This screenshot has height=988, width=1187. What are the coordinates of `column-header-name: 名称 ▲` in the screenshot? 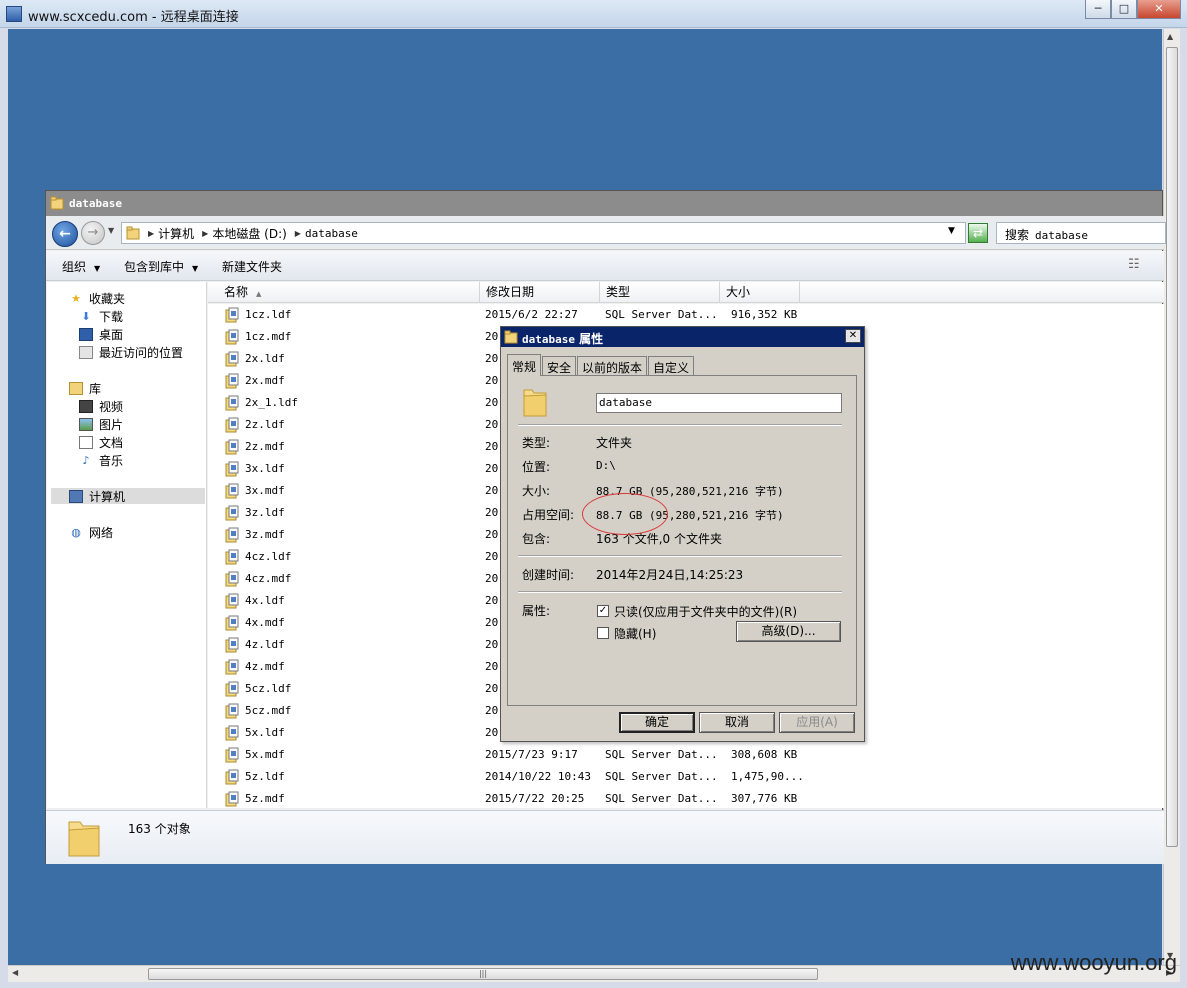 It's located at (344, 292).